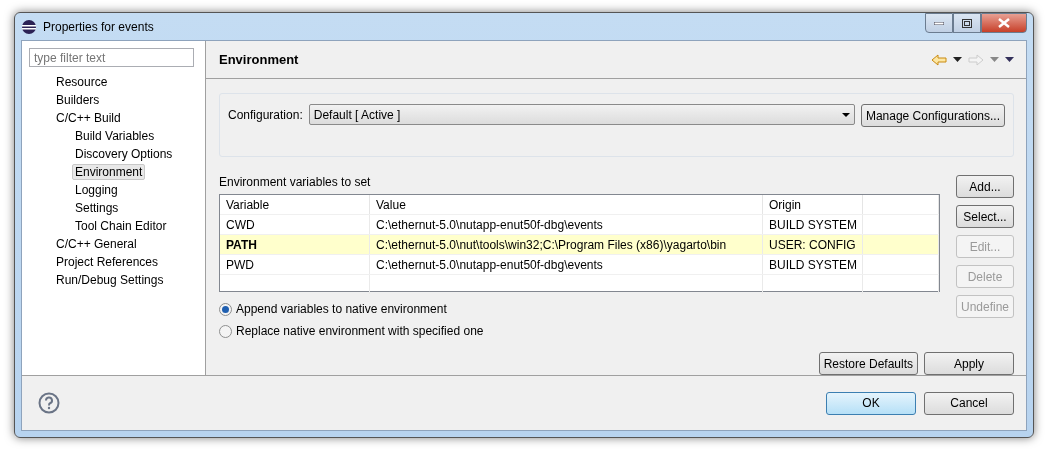 Image resolution: width=1053 pixels, height=458 pixels. Describe the element at coordinates (813, 244) in the screenshot. I see `table-cell: USER: CONFIG` at that location.